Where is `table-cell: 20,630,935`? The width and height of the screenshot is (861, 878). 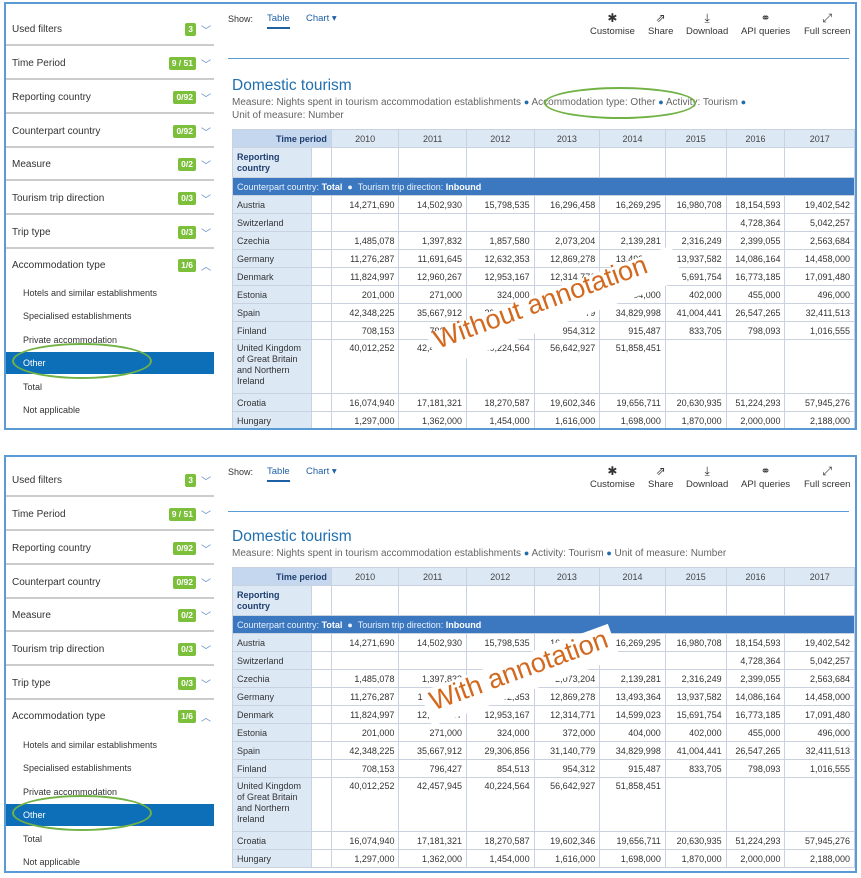 table-cell: 20,630,935 is located at coordinates (695, 840).